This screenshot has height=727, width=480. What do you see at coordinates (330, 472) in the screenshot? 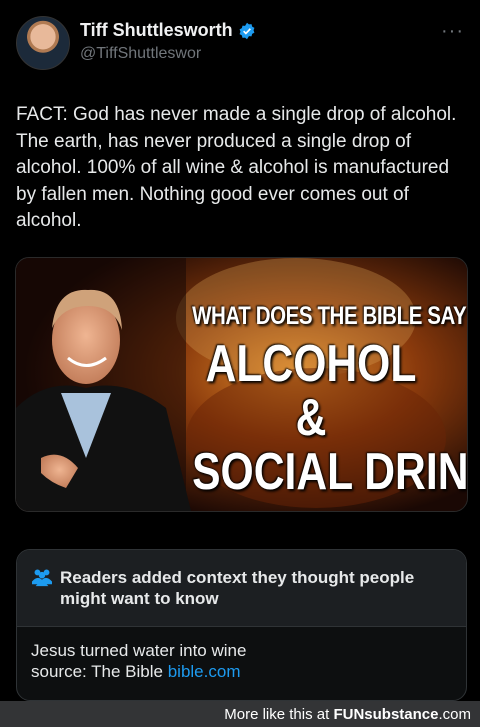
I see `headline-line-3: SOCIAL DRINKING` at bounding box center [330, 472].